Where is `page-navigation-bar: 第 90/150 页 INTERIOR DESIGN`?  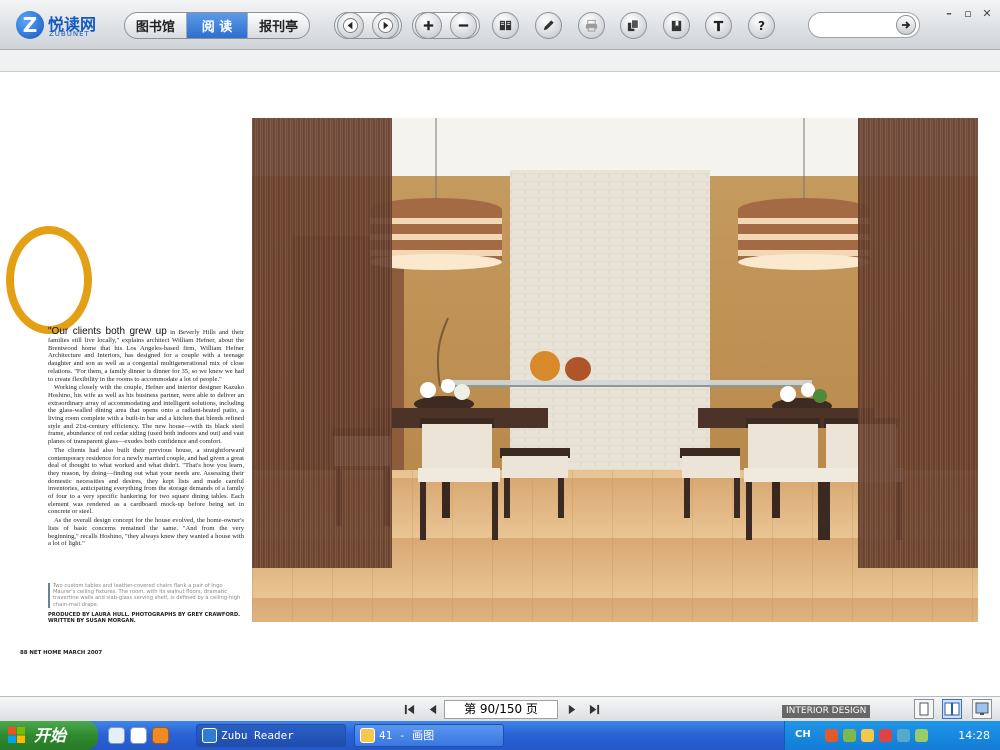
page-navigation-bar: 第 90/150 页 INTERIOR DESIGN is located at coordinates (500, 708).